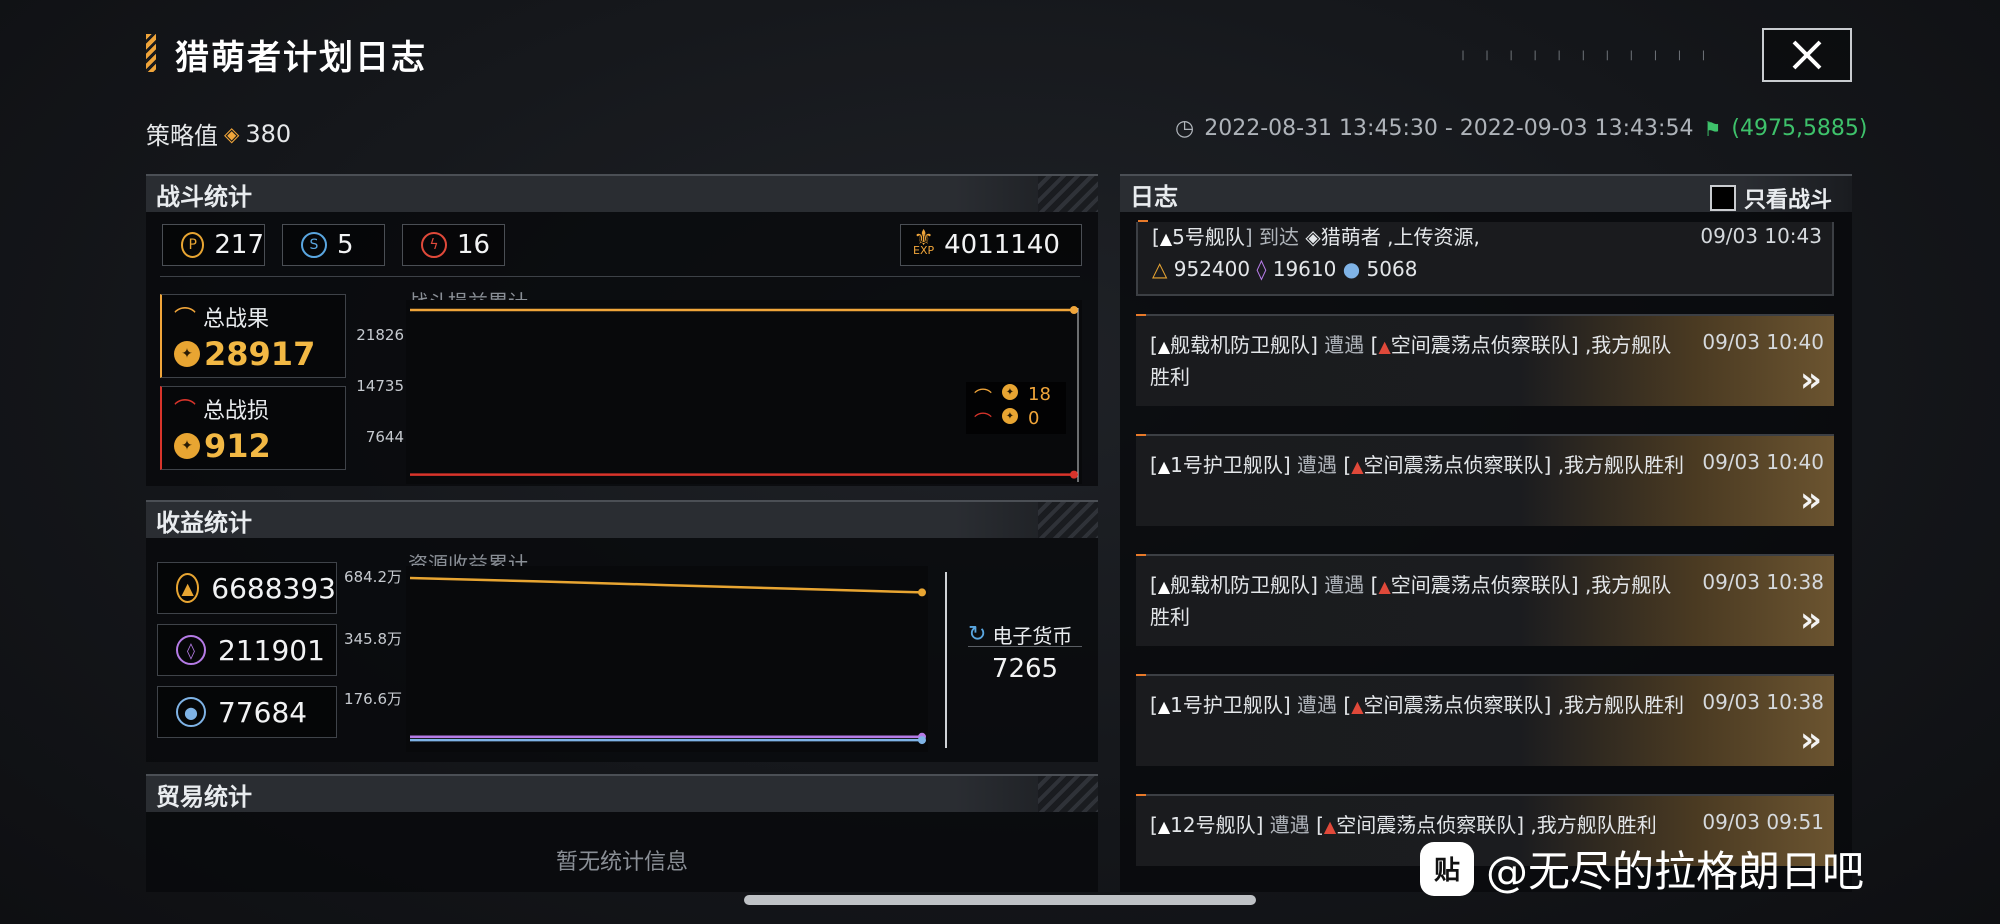 The width and height of the screenshot is (2000, 924). I want to click on log-result: ,我方舰队胜利, so click(1621, 705).